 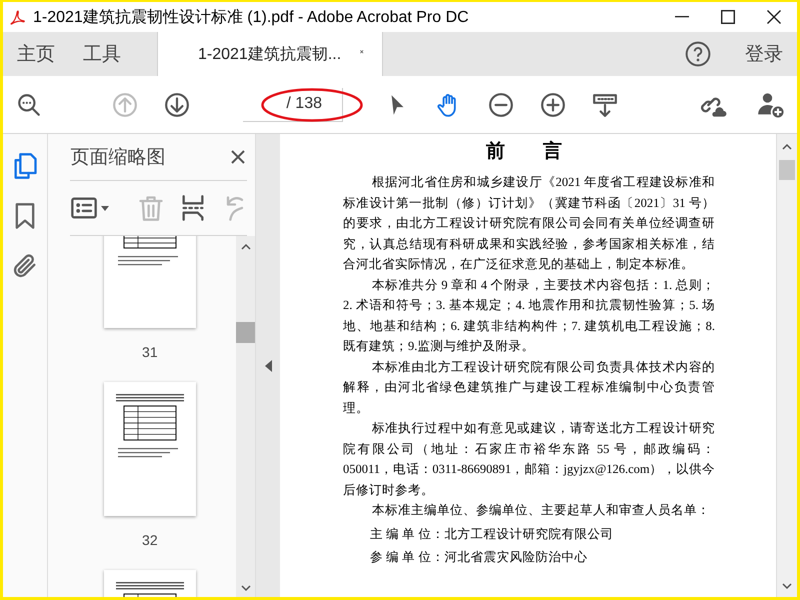 What do you see at coordinates (118, 158) in the screenshot?
I see `panel-title: 页面缩略图` at bounding box center [118, 158].